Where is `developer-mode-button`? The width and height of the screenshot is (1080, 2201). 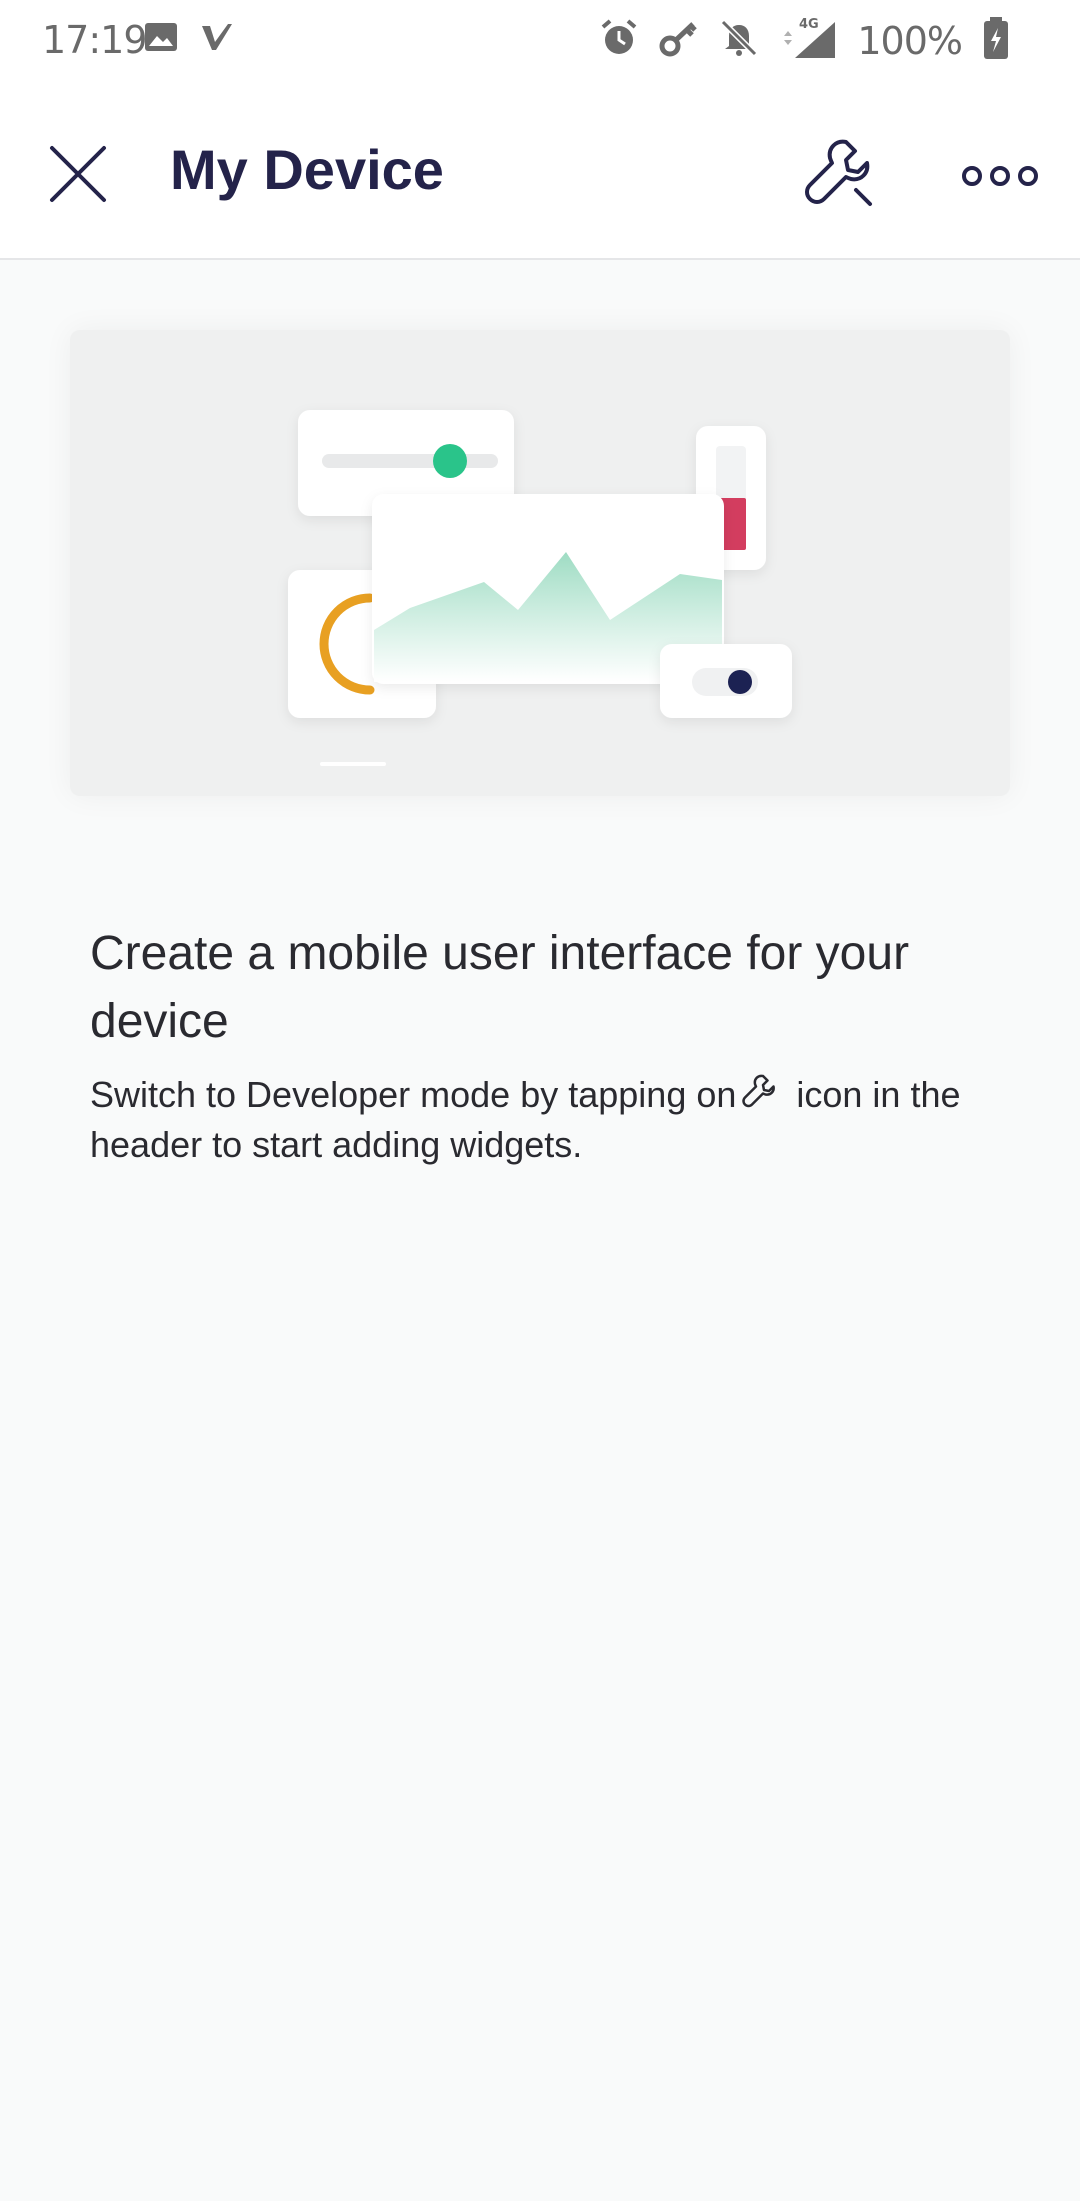
developer-mode-button is located at coordinates (842, 174).